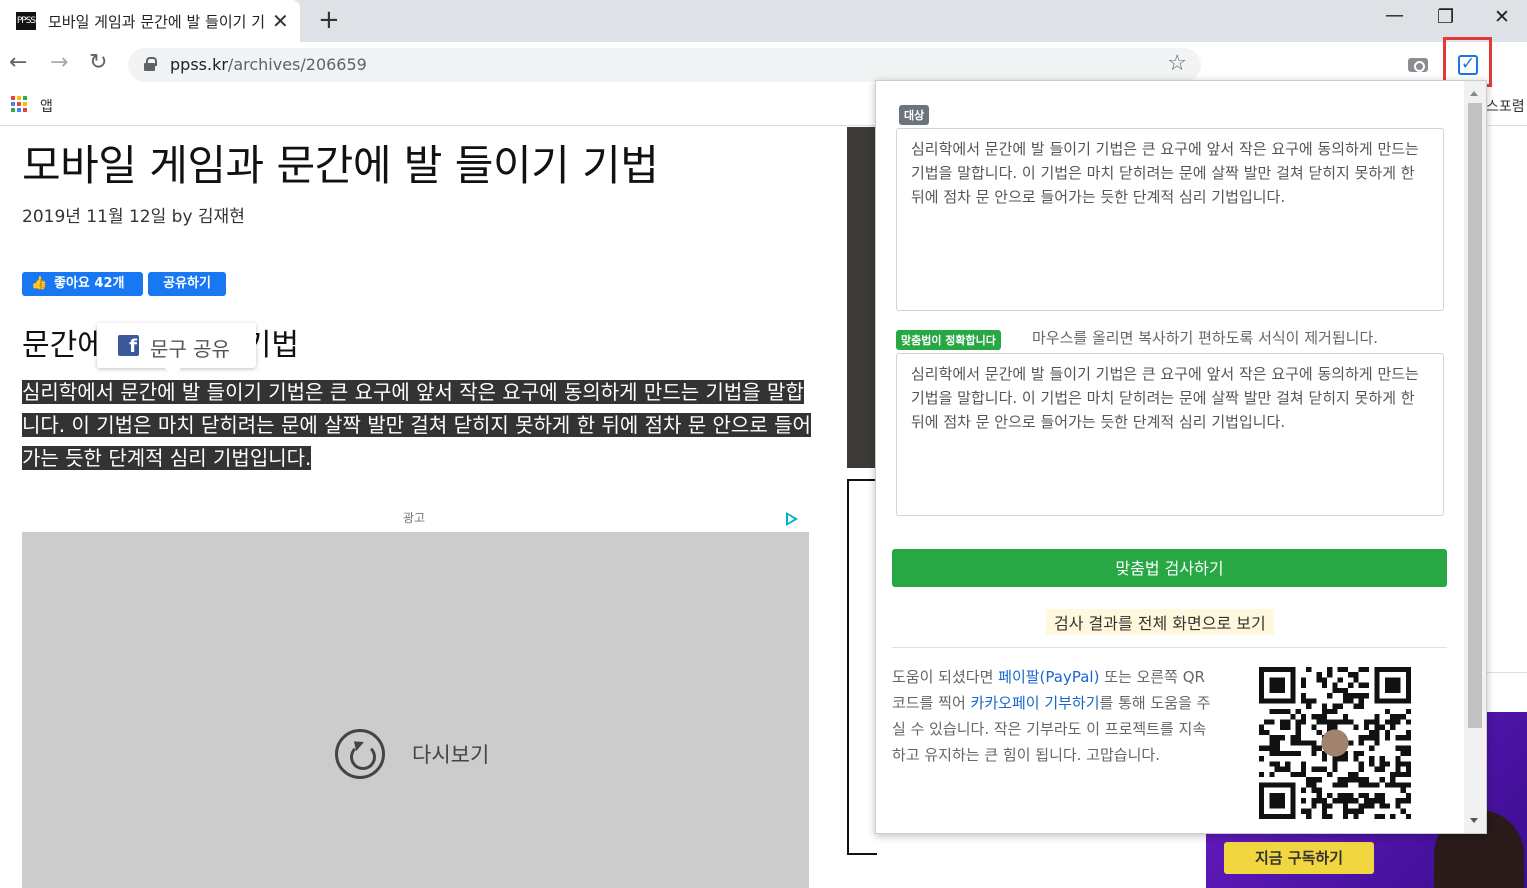  What do you see at coordinates (18, 62) in the screenshot?
I see `back-arrow-icon: ←` at bounding box center [18, 62].